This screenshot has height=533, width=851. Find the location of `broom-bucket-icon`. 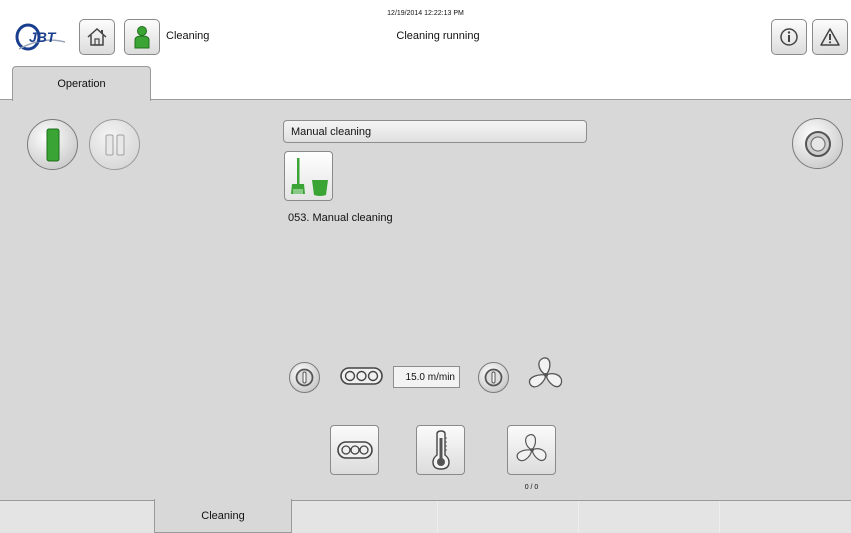

broom-bucket-icon is located at coordinates (309, 177).